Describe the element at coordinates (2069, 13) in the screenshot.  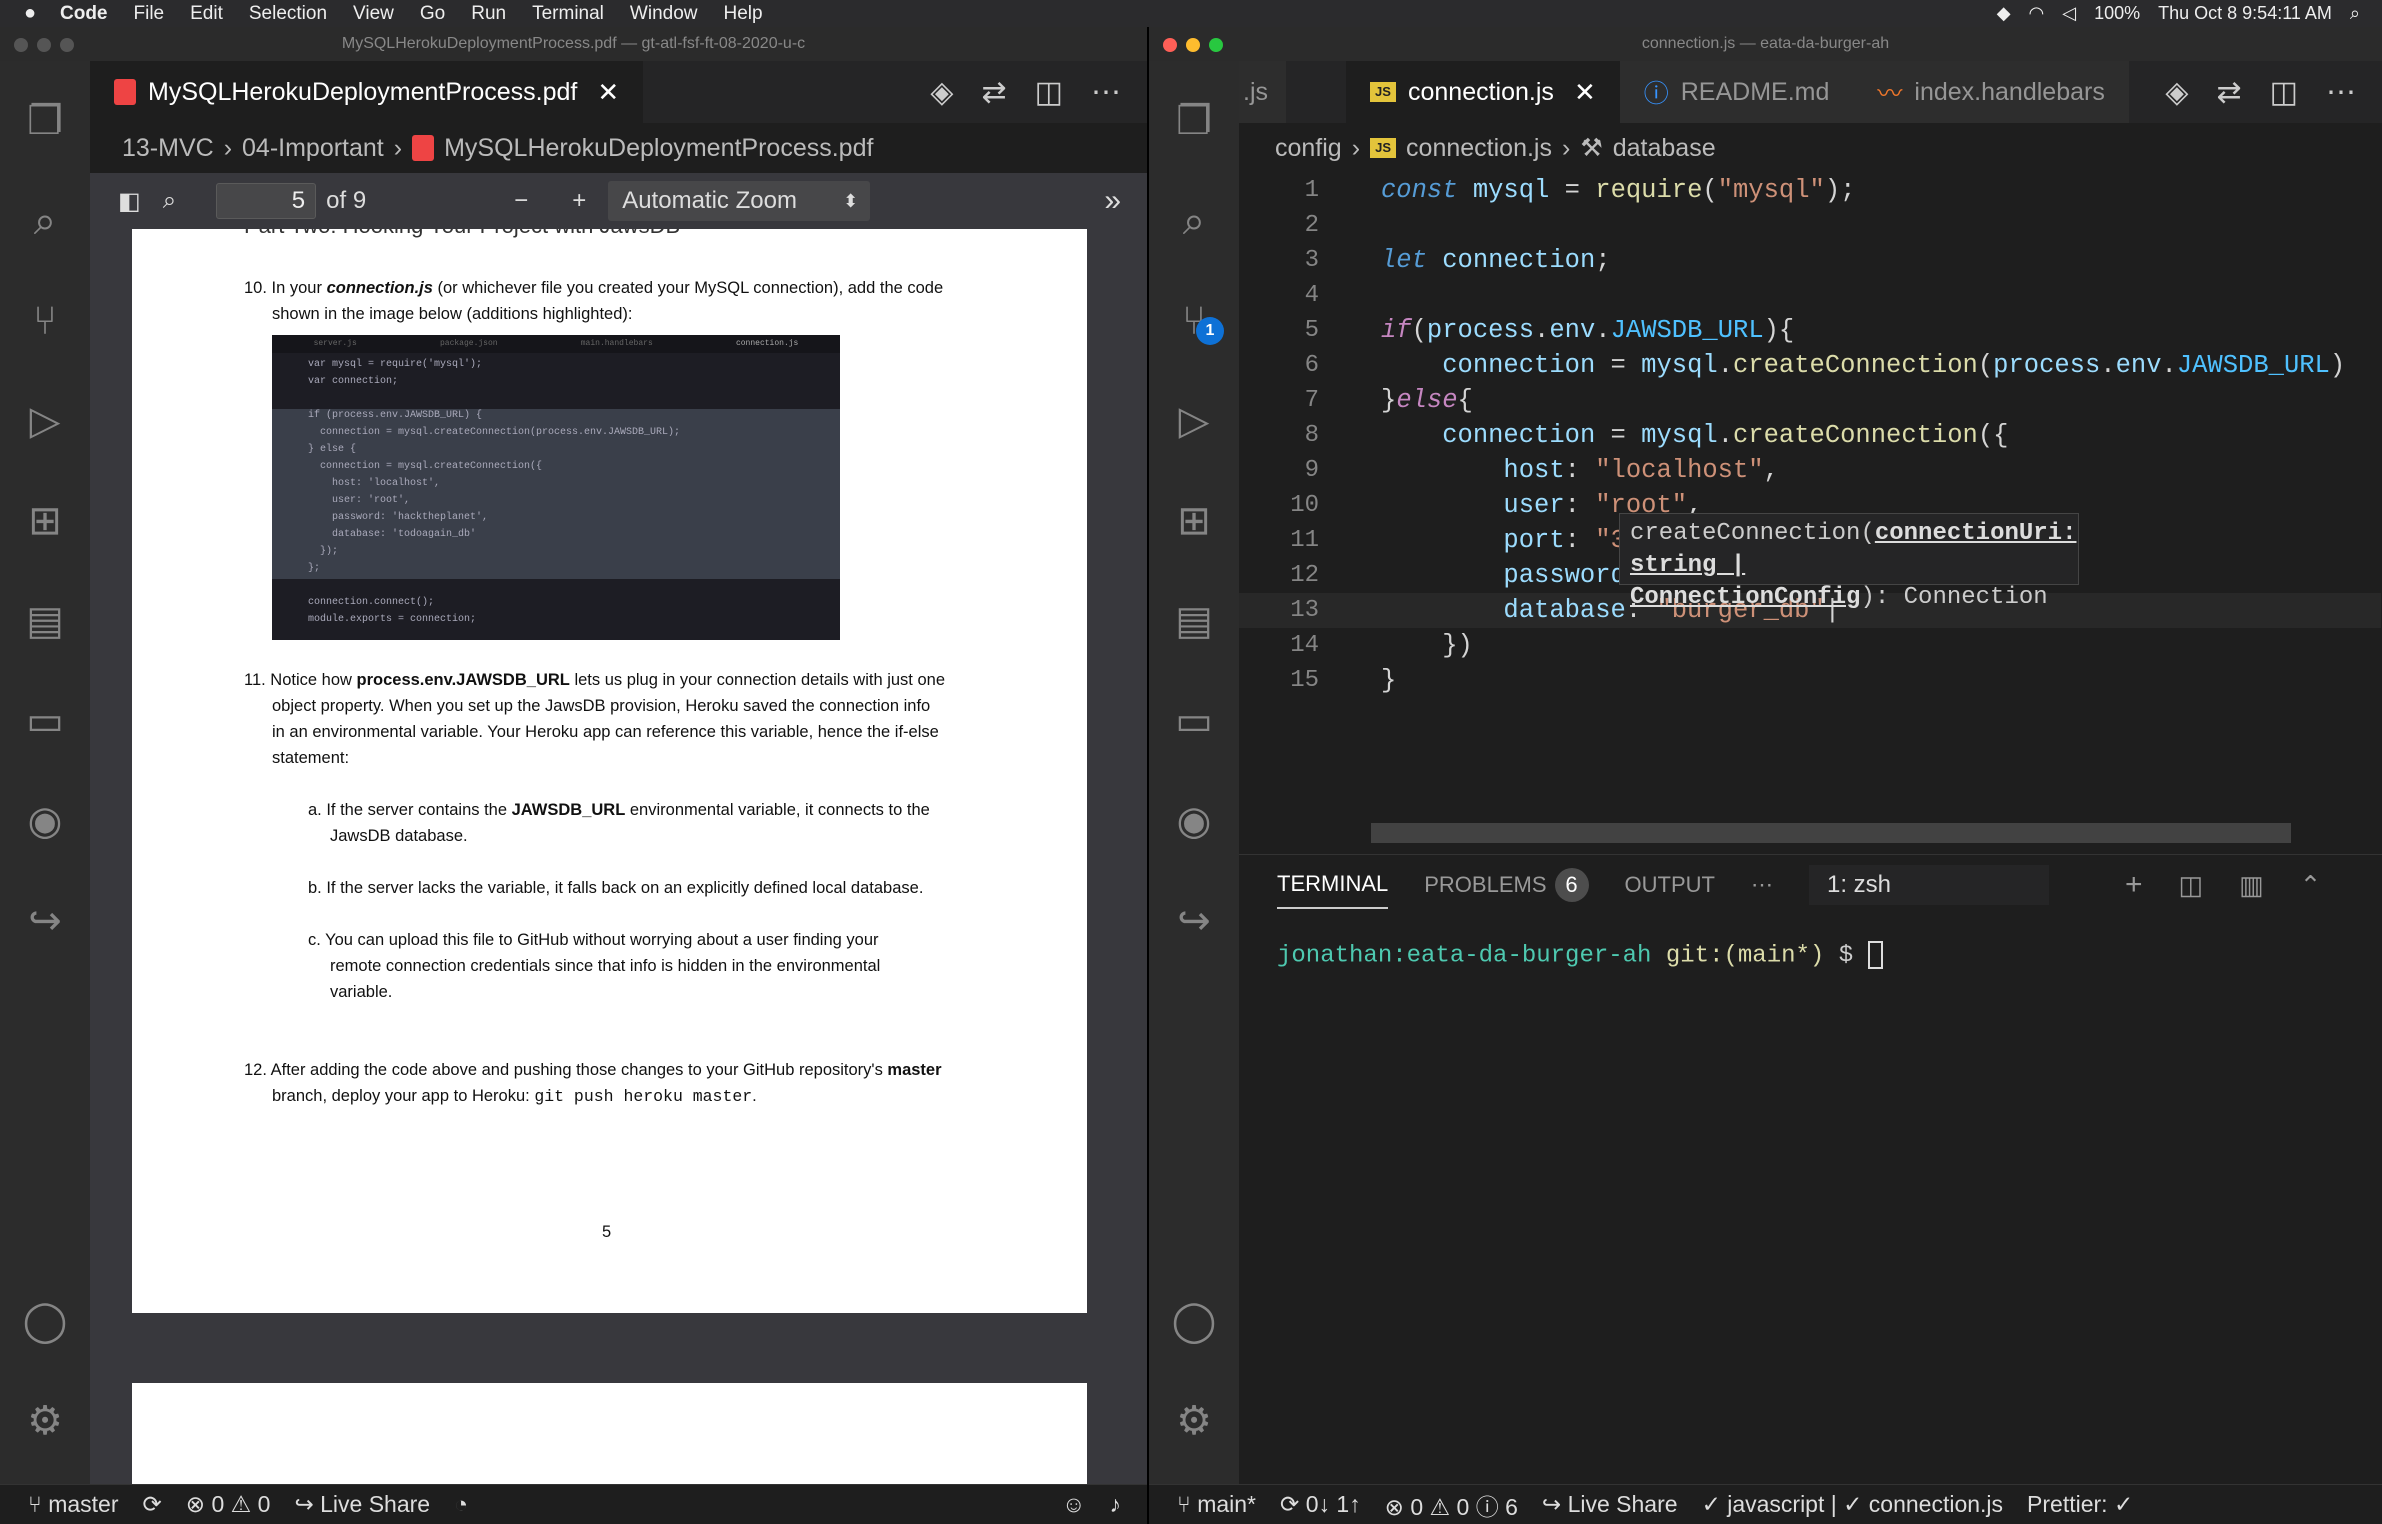
I see `volume-icon: ◁` at that location.